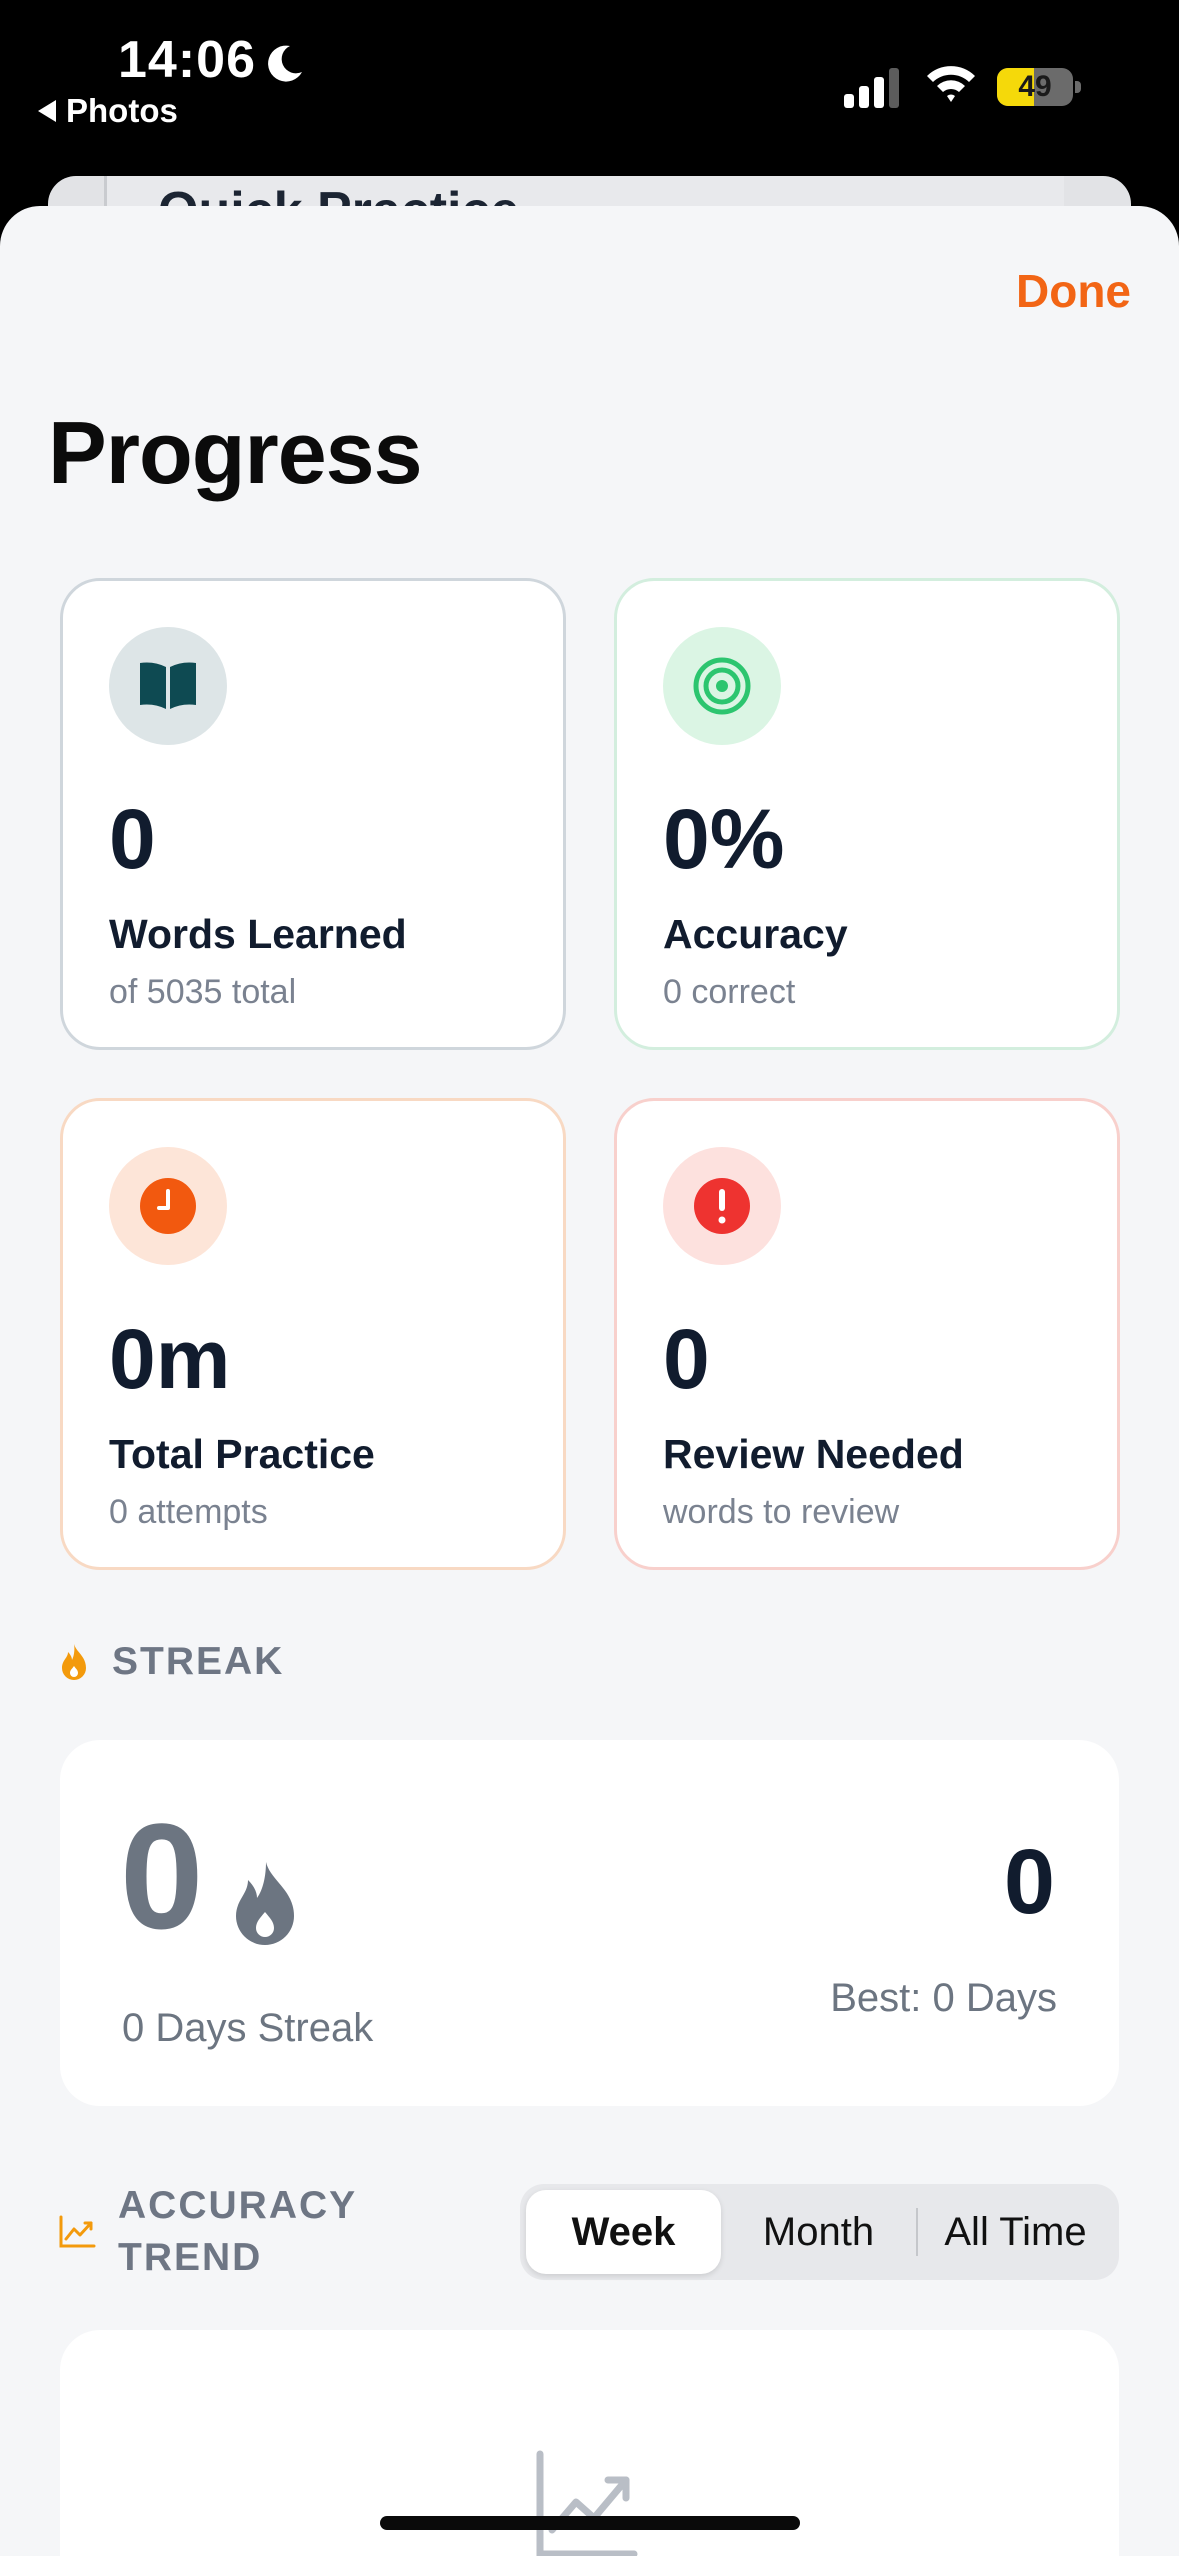 The height and width of the screenshot is (2556, 1179). What do you see at coordinates (238, 2205) in the screenshot?
I see `accuracy-trend-title-line1: ACCURACY` at bounding box center [238, 2205].